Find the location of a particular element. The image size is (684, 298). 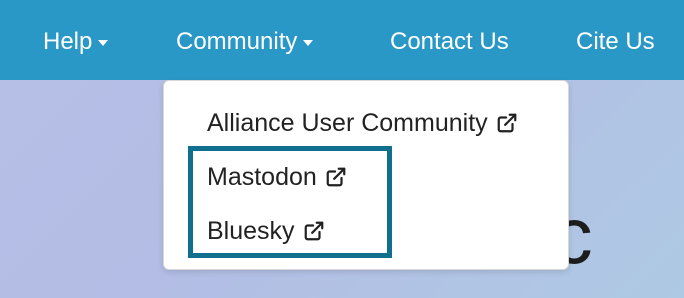

menu-item-alliance-user-community: Alliance User Community is located at coordinates (362, 123).